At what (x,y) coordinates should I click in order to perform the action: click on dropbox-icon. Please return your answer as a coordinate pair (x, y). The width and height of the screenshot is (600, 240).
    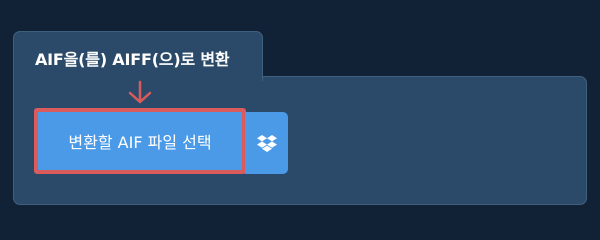
    Looking at the image, I should click on (266, 143).